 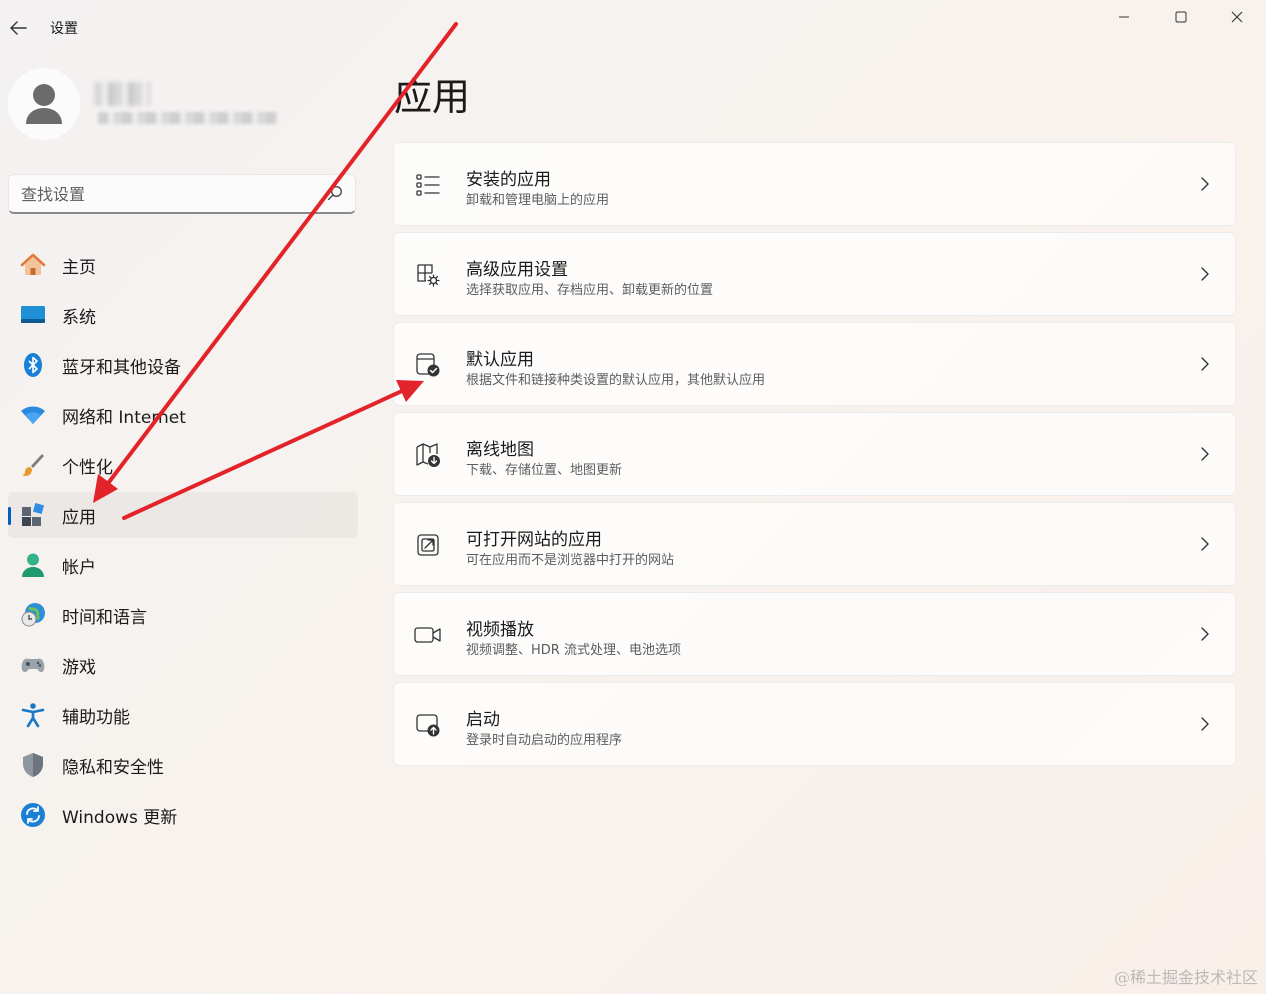 I want to click on search-icon, so click(x=335, y=193).